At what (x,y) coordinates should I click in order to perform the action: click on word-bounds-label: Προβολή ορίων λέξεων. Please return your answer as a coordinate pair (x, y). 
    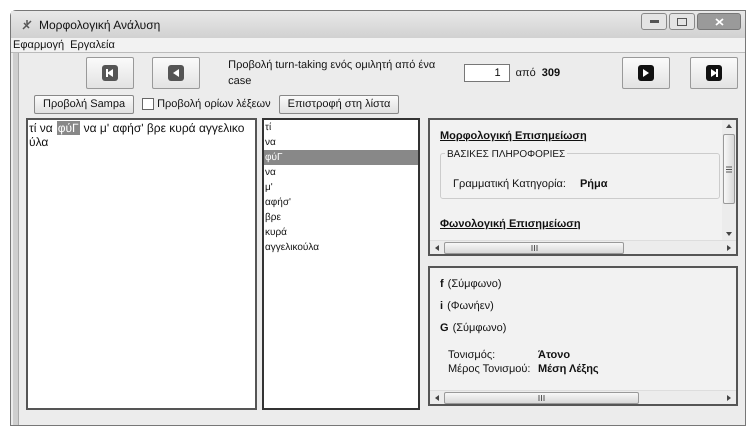
    Looking at the image, I should click on (214, 104).